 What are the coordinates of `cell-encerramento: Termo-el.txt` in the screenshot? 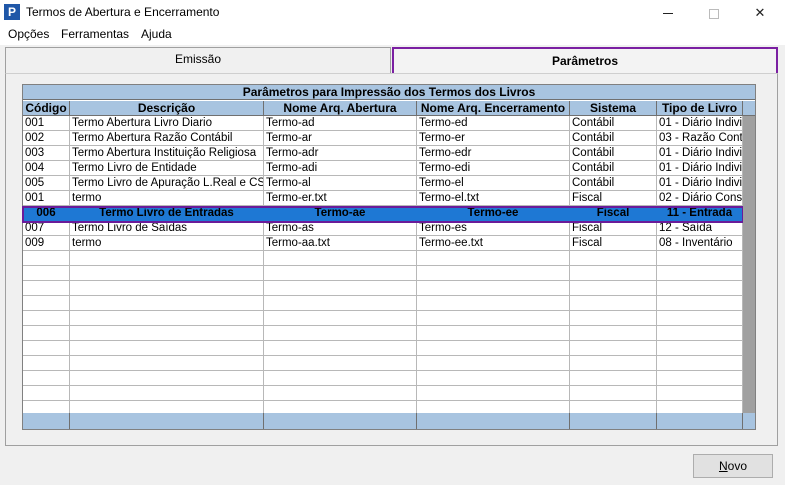 It's located at (493, 198).